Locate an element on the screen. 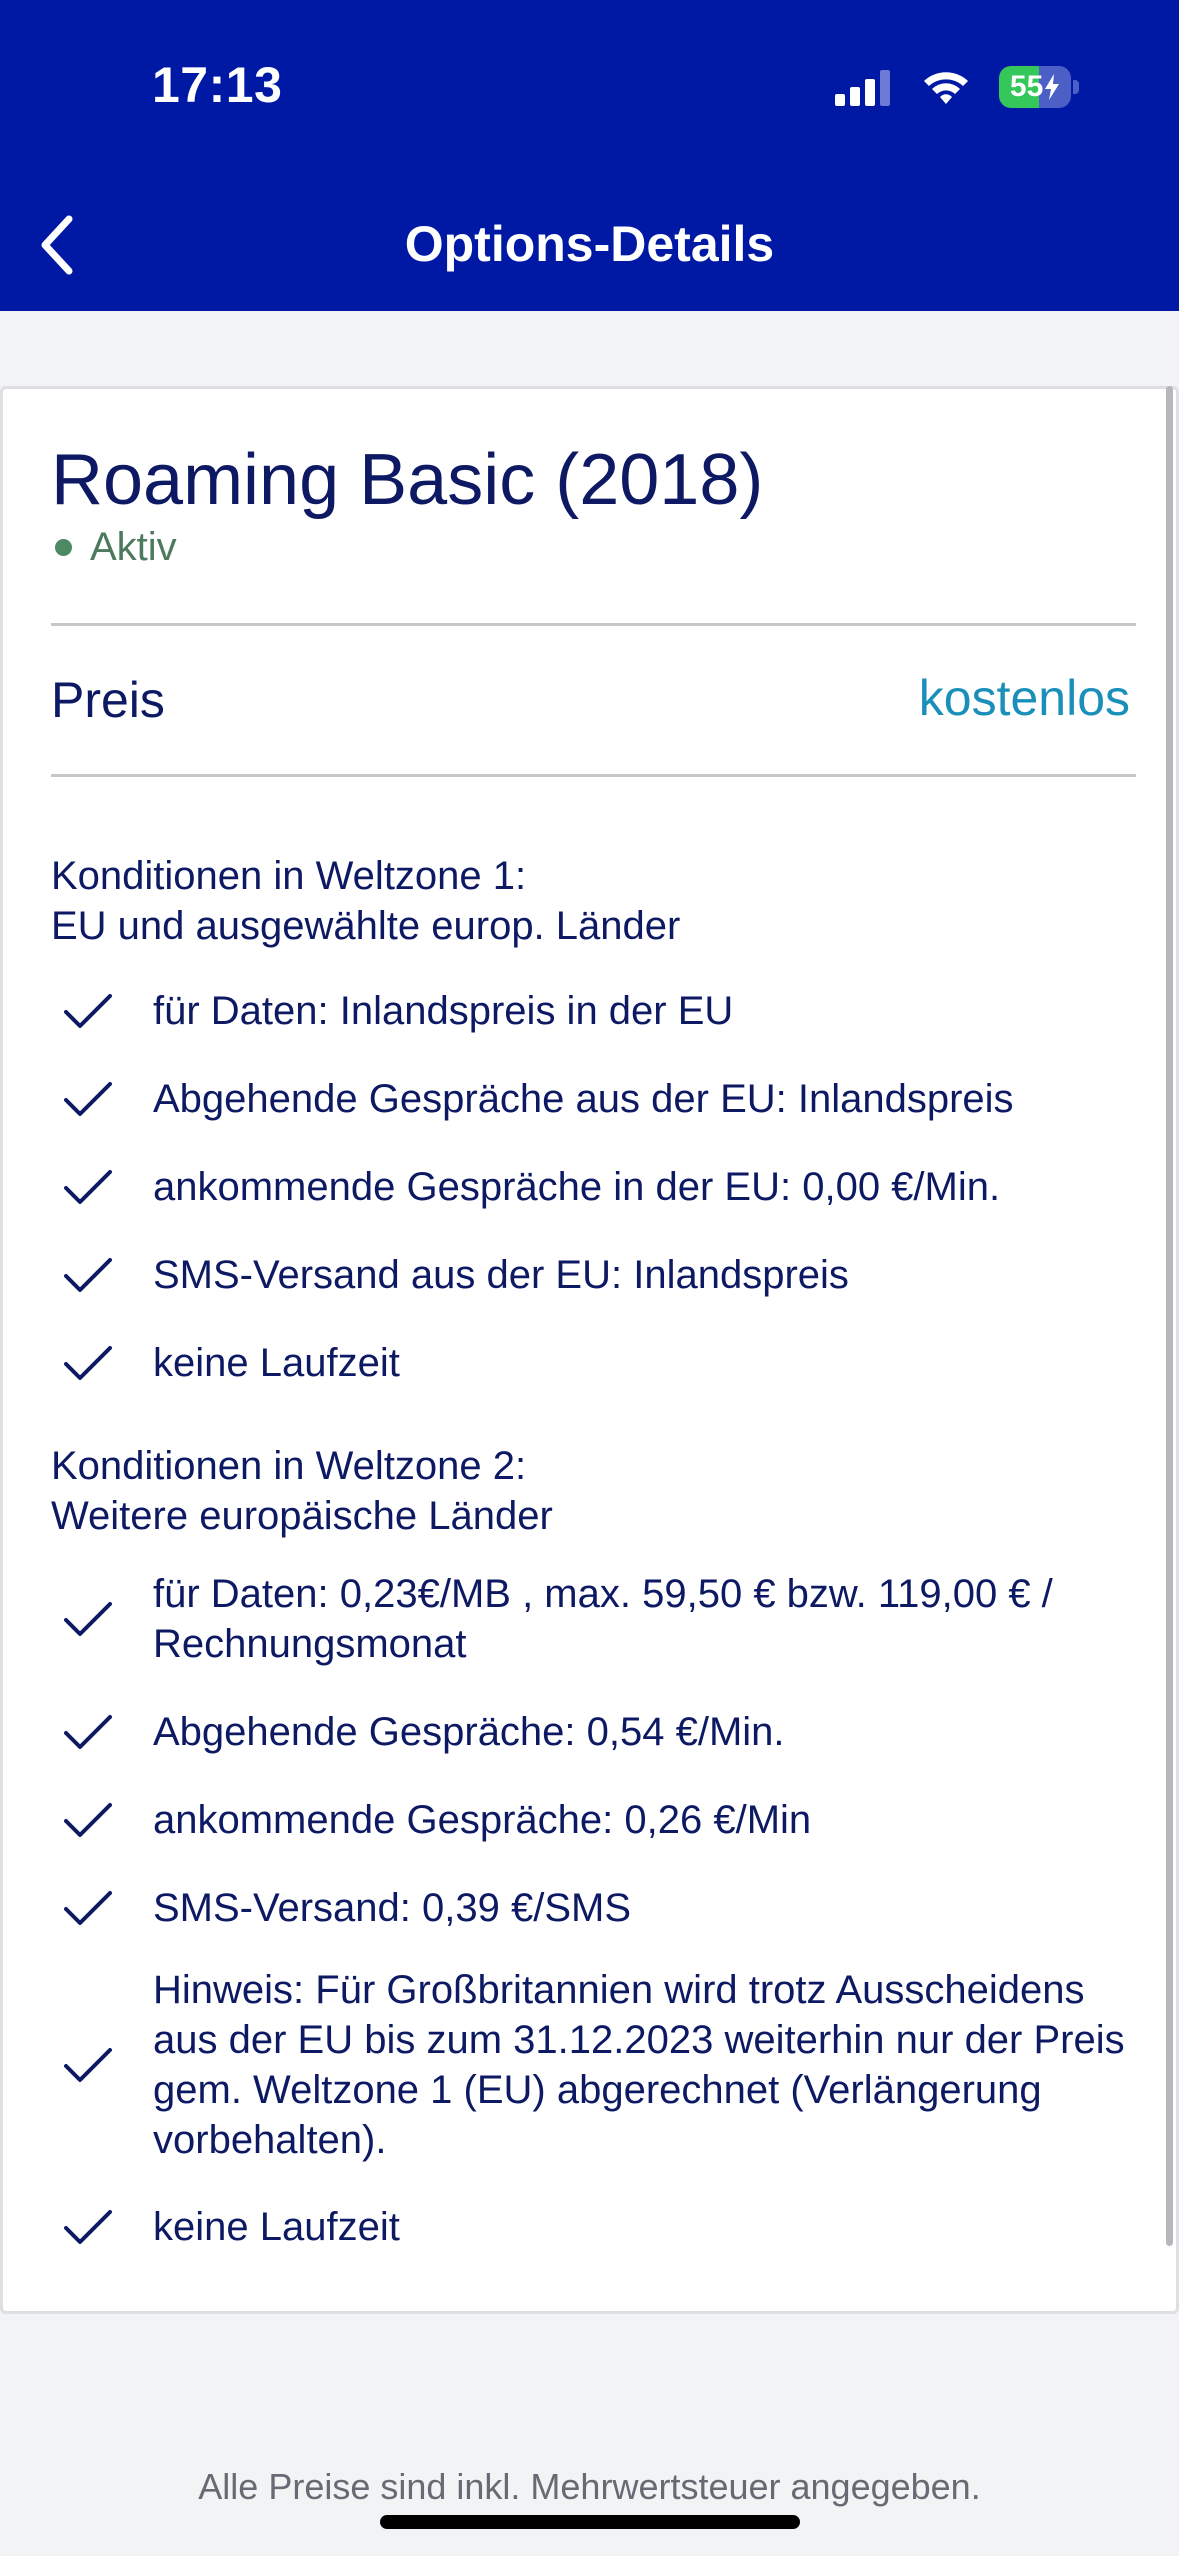 The image size is (1179, 2556). list-item: SMS-Versand: 0,39 €/SMS is located at coordinates (596, 1908).